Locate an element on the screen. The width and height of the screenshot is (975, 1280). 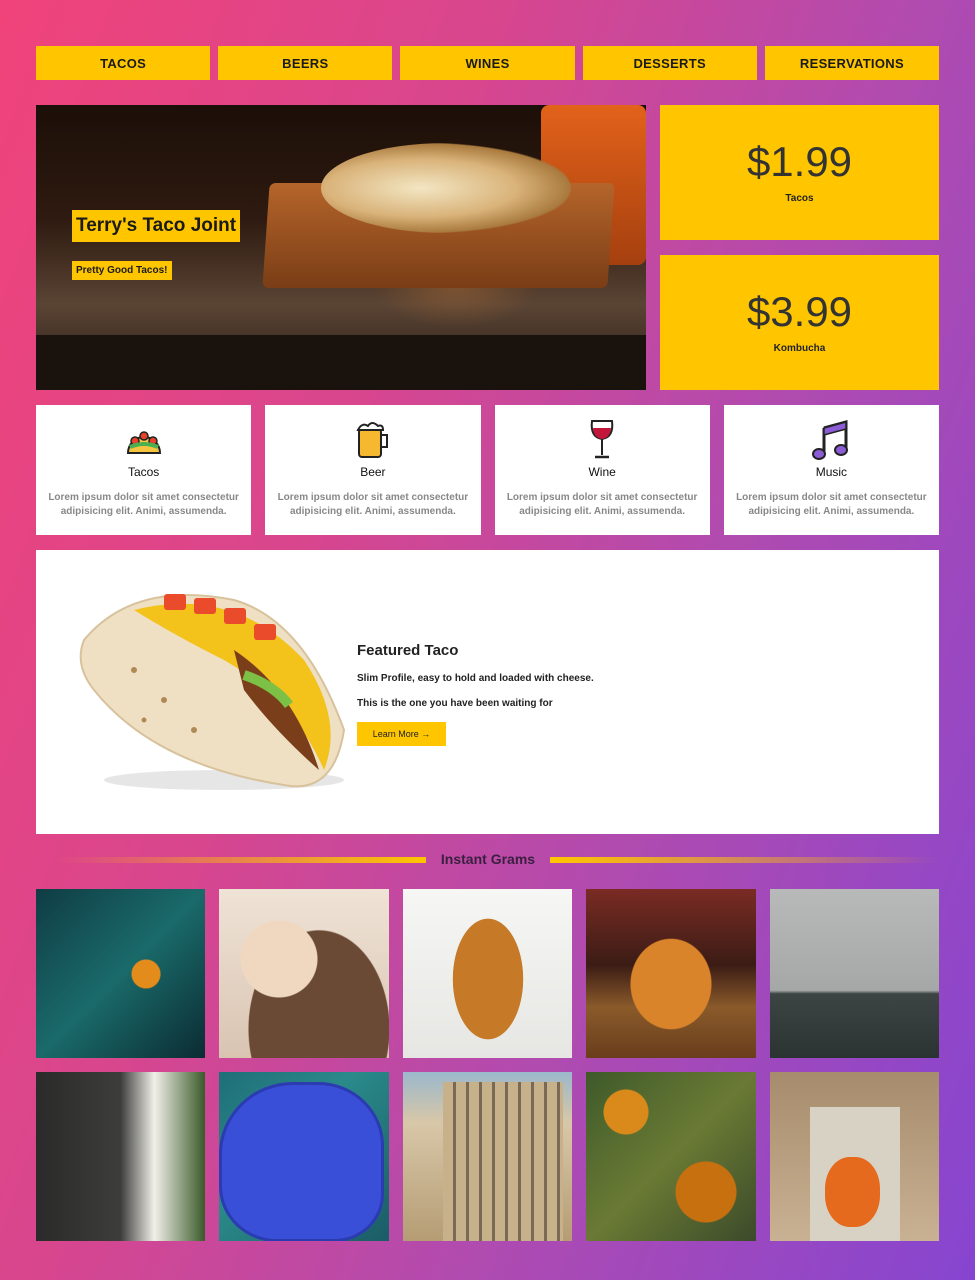
hero-table-image is located at coordinates (341, 362).